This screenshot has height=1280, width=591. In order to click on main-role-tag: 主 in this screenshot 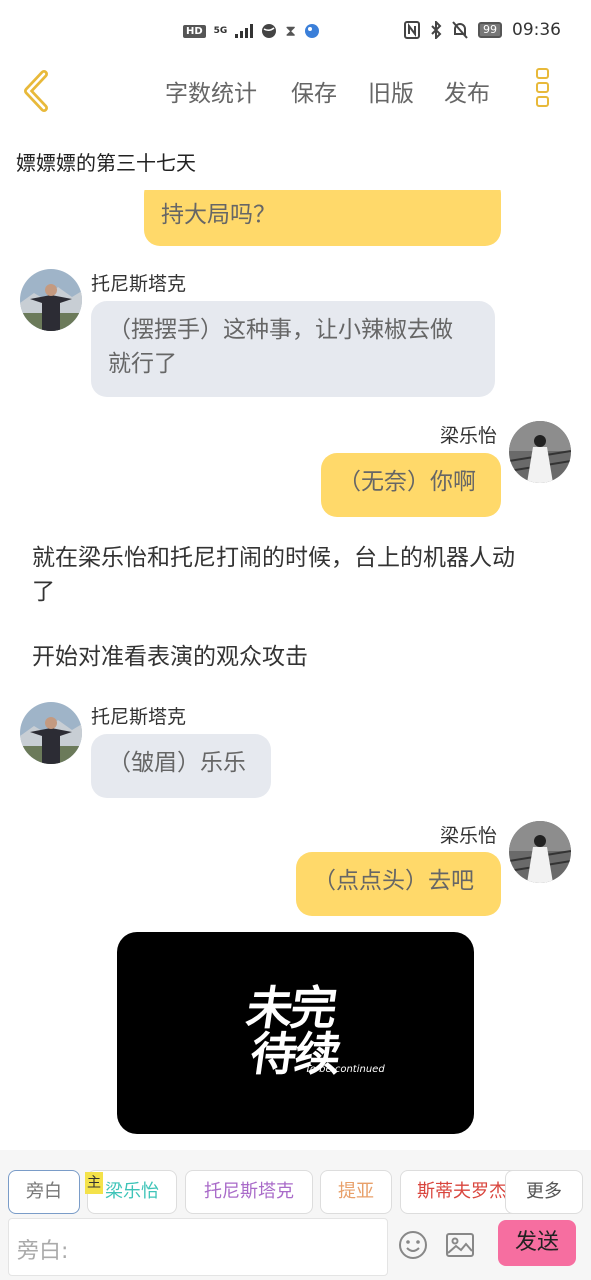, I will do `click(94, 1183)`.